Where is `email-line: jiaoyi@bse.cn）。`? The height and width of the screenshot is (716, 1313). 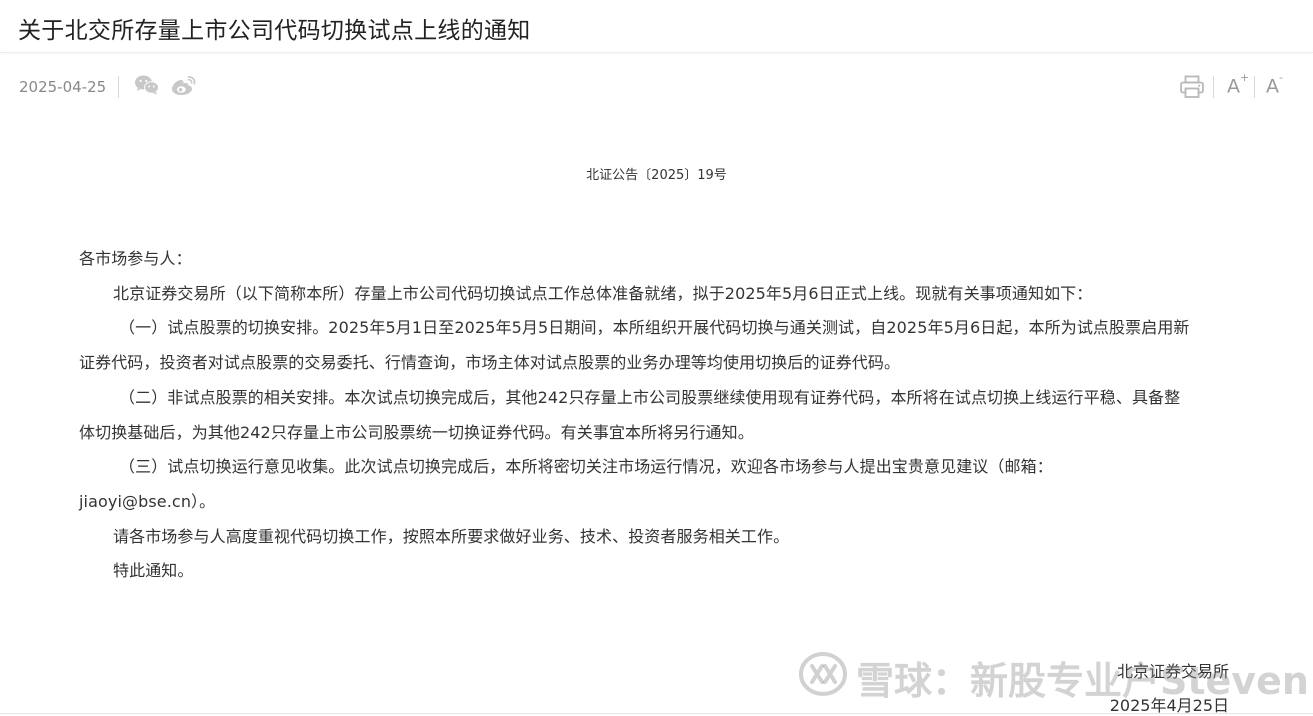
email-line: jiaoyi@bse.cn）。 is located at coordinates (147, 501).